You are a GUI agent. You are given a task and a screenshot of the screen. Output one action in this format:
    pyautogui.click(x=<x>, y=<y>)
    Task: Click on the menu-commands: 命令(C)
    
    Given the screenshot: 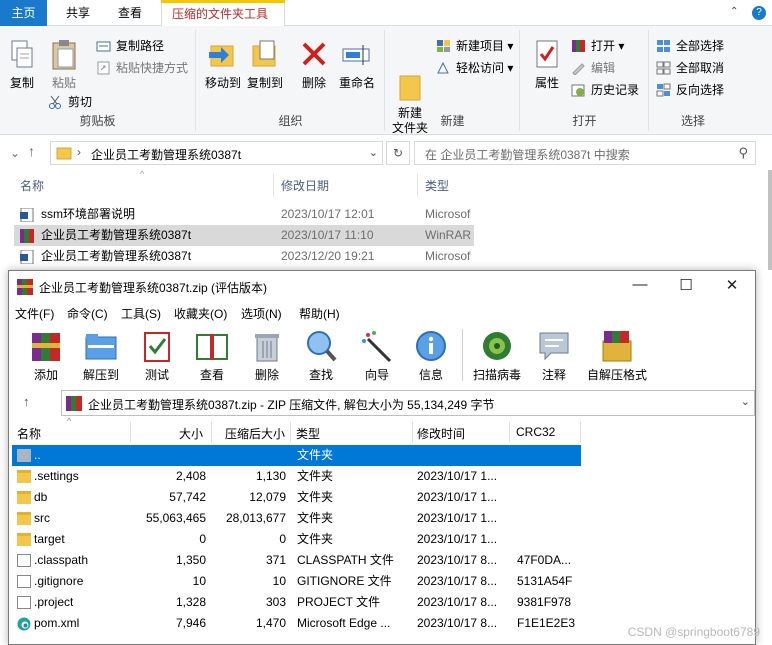 What is the action you would take?
    pyautogui.click(x=87, y=313)
    